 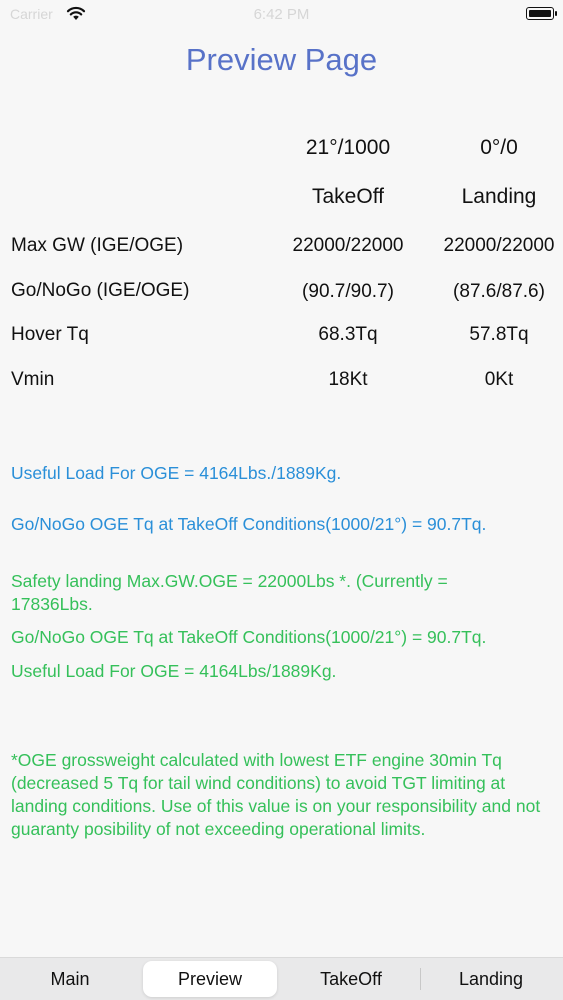 I want to click on tab-main: Main, so click(x=70, y=979).